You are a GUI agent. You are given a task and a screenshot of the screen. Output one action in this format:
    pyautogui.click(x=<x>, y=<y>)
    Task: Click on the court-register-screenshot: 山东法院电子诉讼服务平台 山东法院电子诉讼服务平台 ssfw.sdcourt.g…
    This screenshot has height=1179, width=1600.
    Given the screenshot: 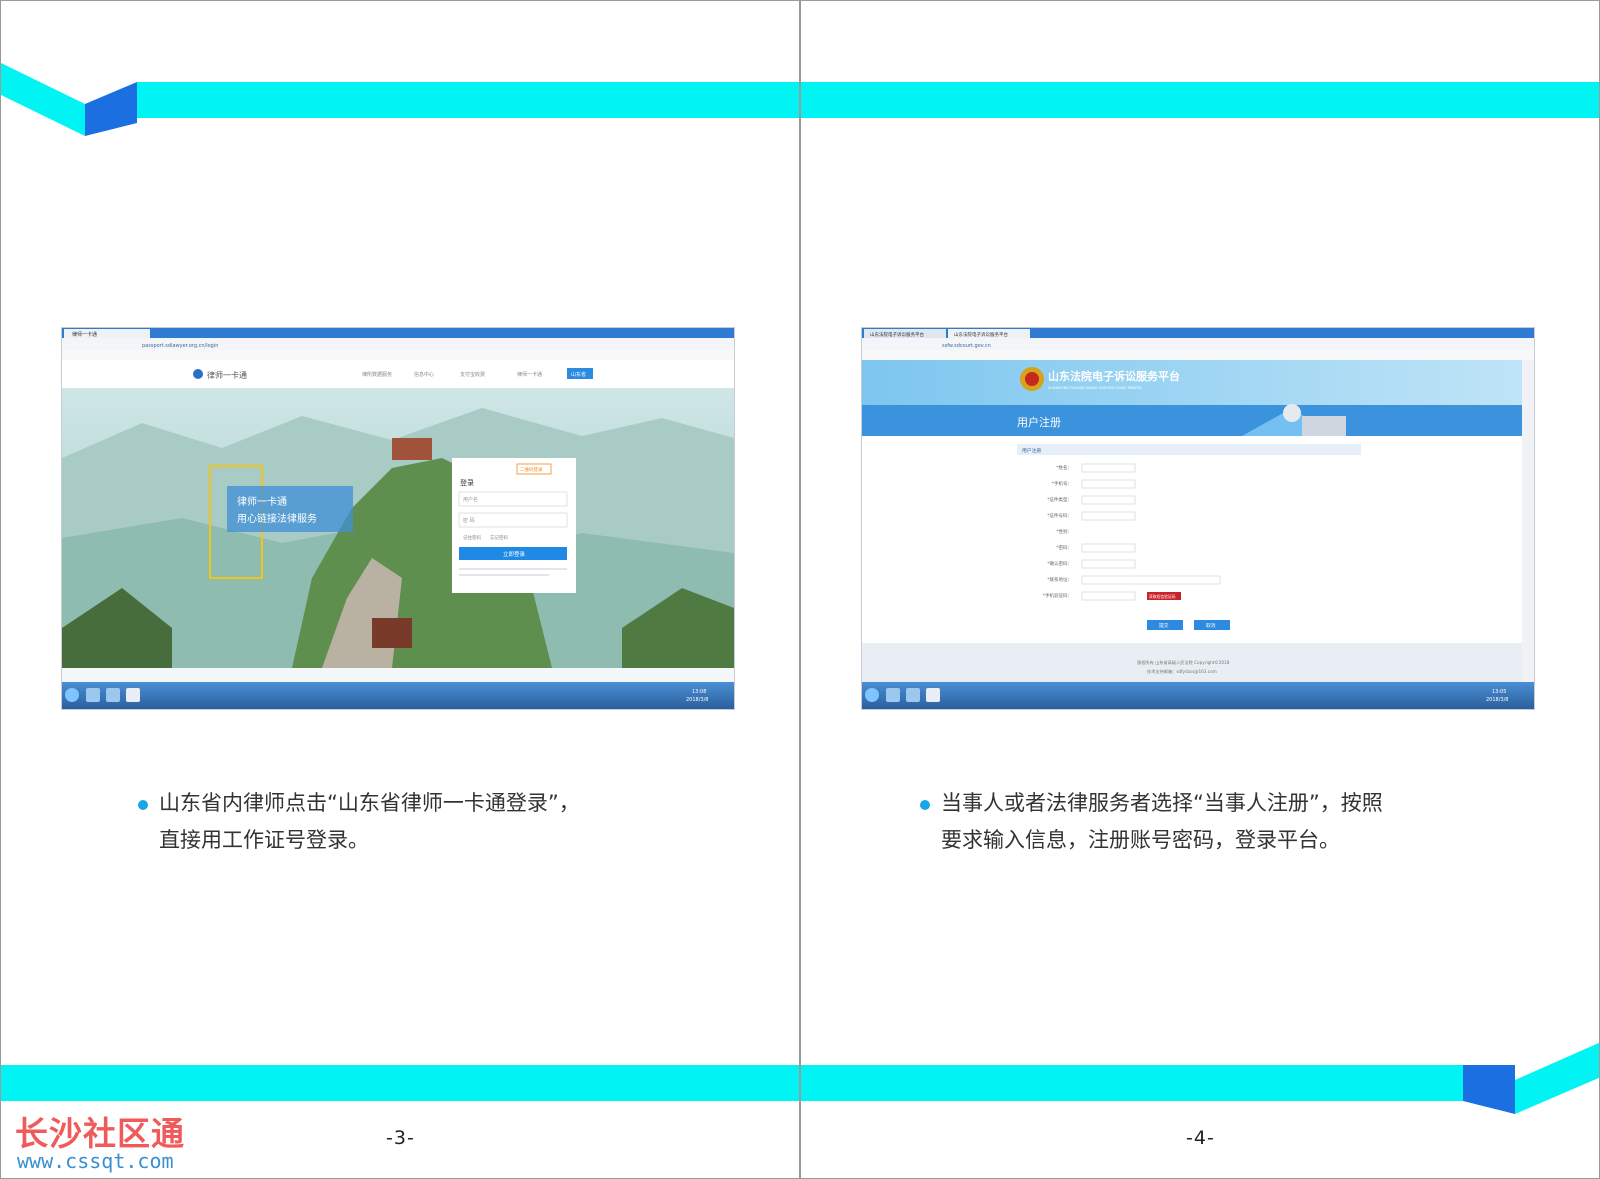 What is the action you would take?
    pyautogui.click(x=1198, y=518)
    